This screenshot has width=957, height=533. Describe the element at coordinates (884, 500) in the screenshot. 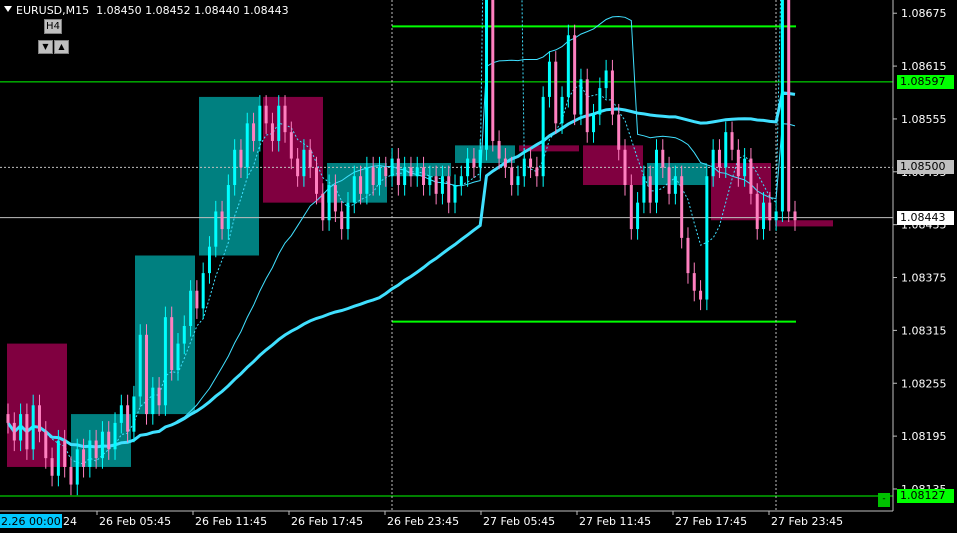

I see `corner-minus-button: -` at that location.